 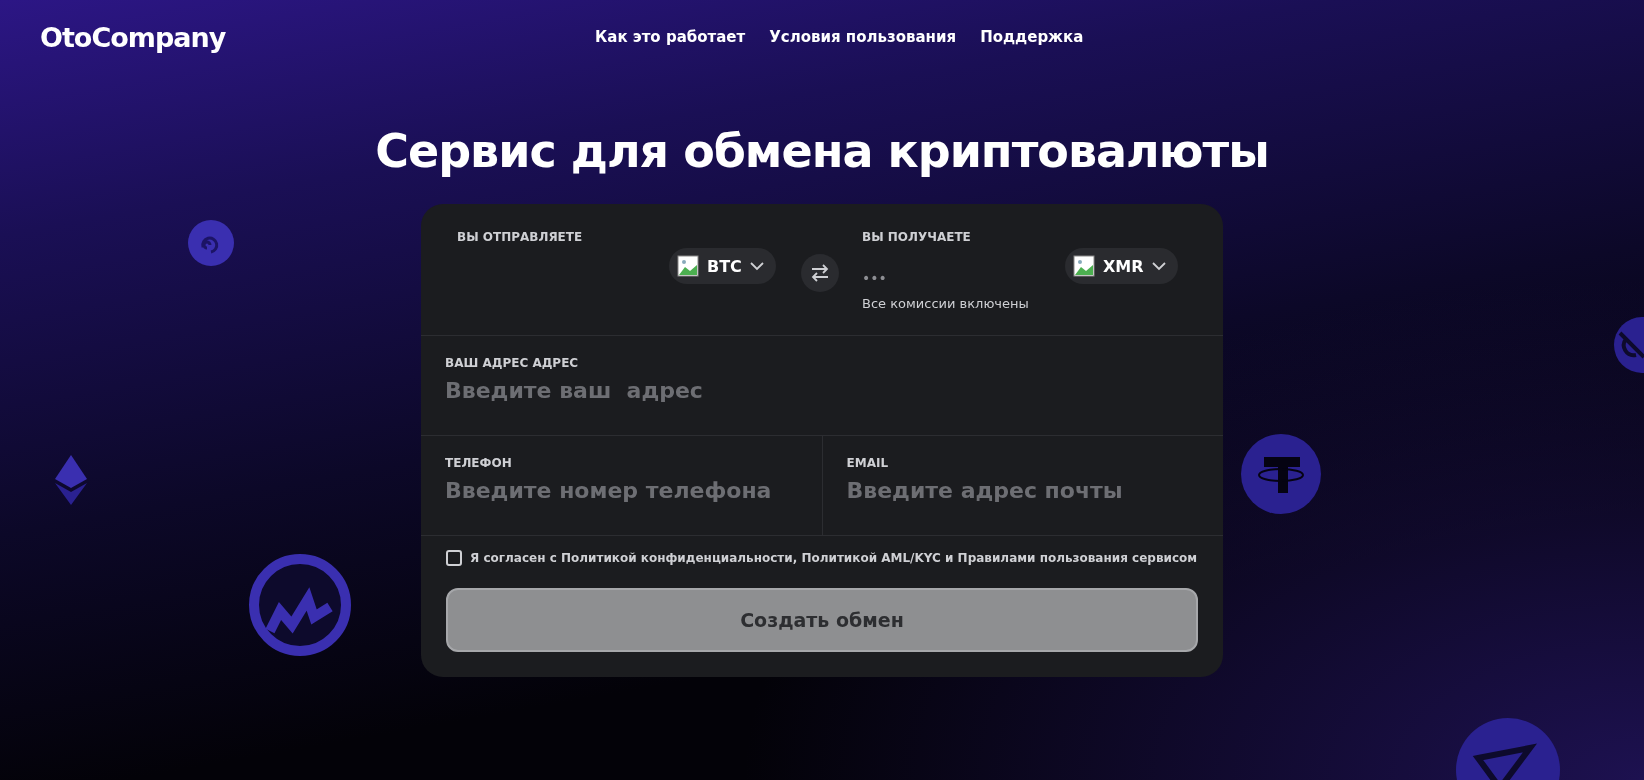 I want to click on swap-arrows-icon, so click(x=820, y=273).